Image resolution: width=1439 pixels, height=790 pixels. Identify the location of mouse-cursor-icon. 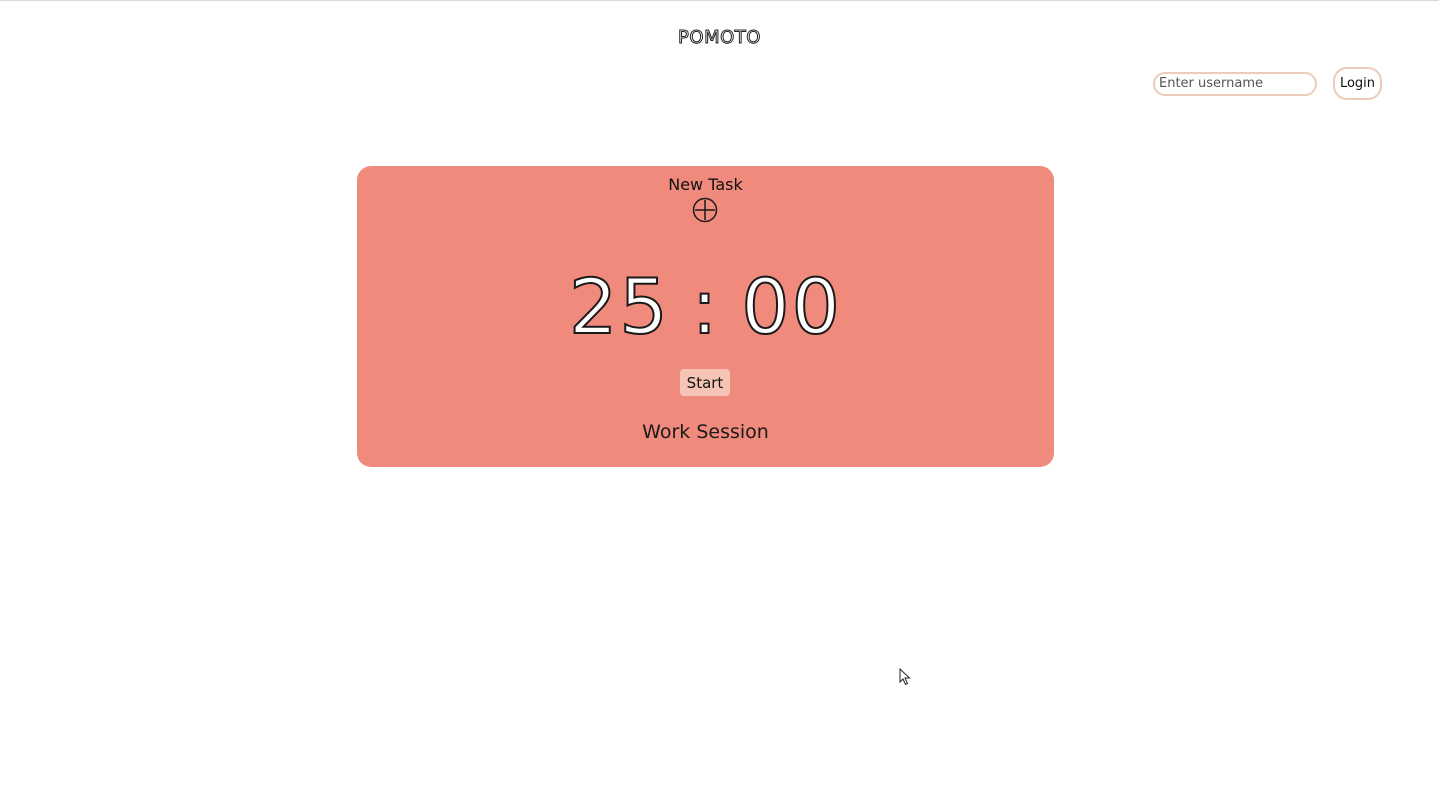
(905, 677).